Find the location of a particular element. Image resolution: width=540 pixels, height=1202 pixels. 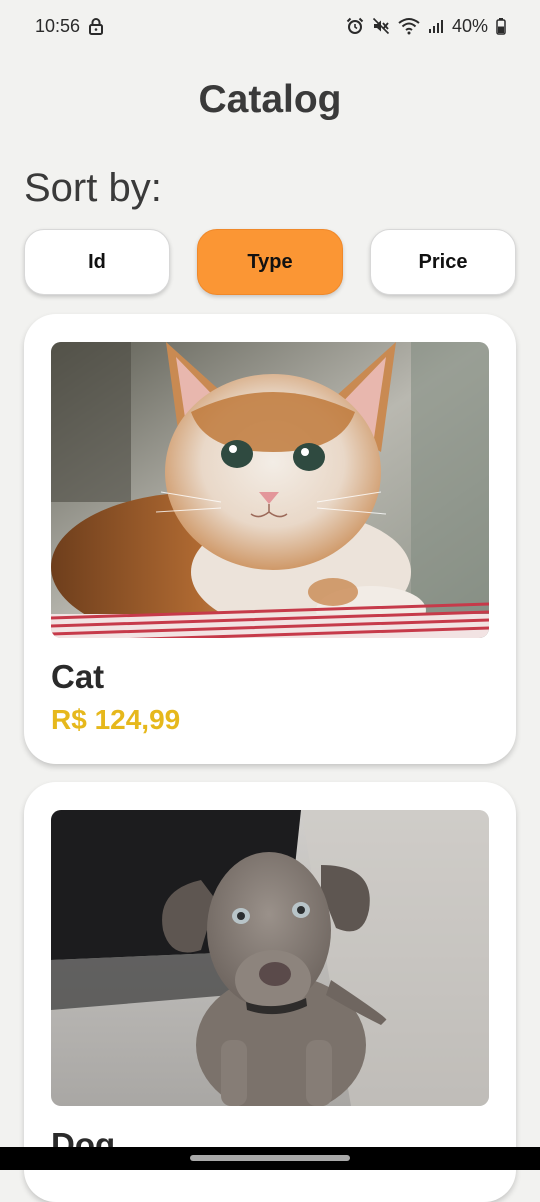

sort-by-type-button: Type is located at coordinates (270, 262).